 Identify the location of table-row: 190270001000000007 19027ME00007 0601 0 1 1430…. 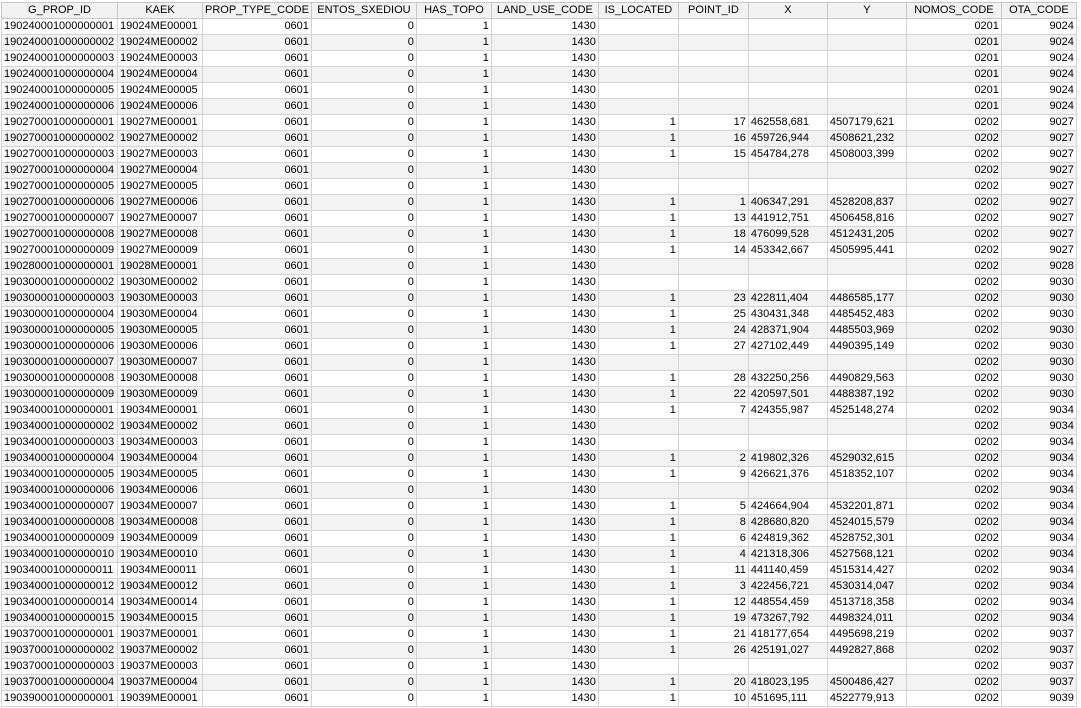
(539, 218).